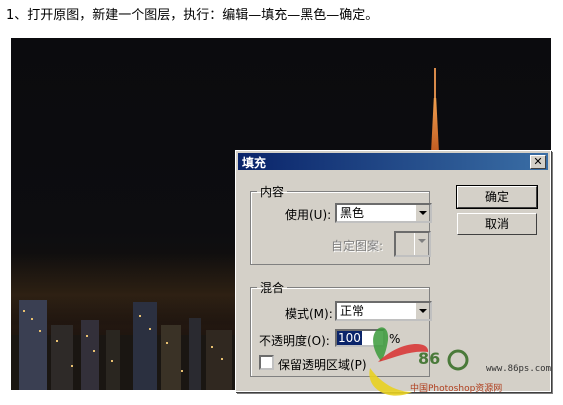  I want to click on custom-pattern-label: 自定图案:, so click(357, 246).